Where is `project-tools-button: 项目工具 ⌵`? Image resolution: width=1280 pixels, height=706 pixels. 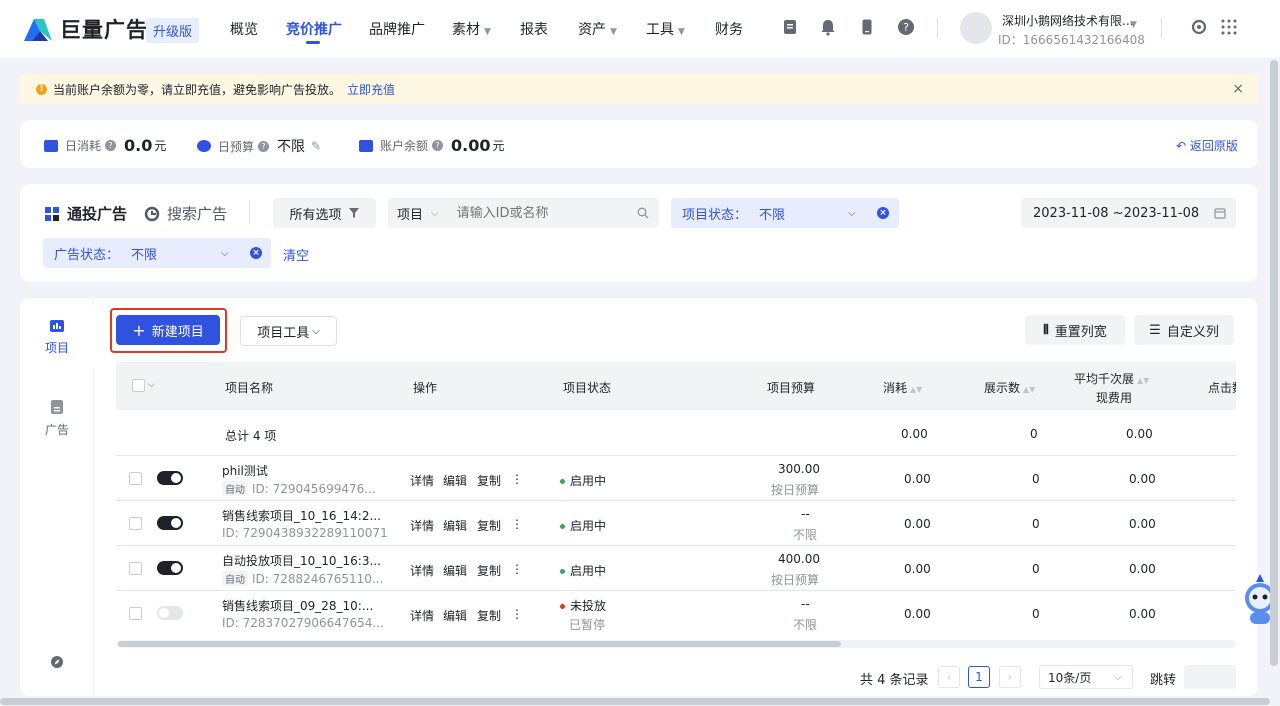 project-tools-button: 项目工具 ⌵ is located at coordinates (288, 331).